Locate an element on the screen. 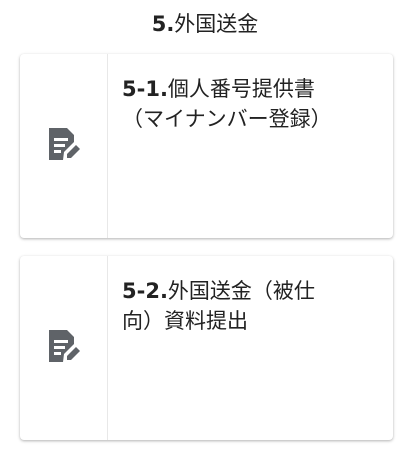 This screenshot has height=450, width=410. card-title-line: 5-2.外国送金（被仕 is located at coordinates (252, 291).